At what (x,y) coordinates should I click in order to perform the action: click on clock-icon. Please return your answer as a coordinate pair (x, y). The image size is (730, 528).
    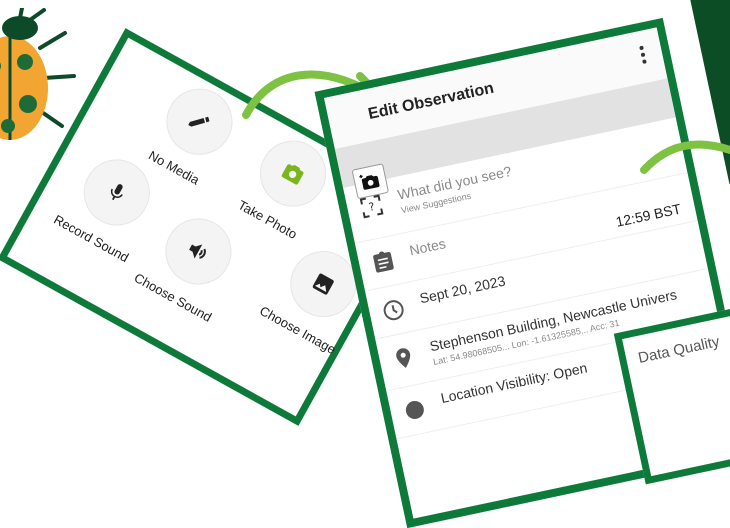
    Looking at the image, I should click on (393, 310).